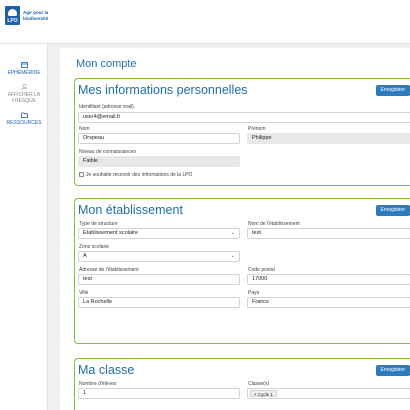 The height and width of the screenshot is (410, 410). Describe the element at coordinates (328, 302) in the screenshot. I see `country-field: France` at that location.